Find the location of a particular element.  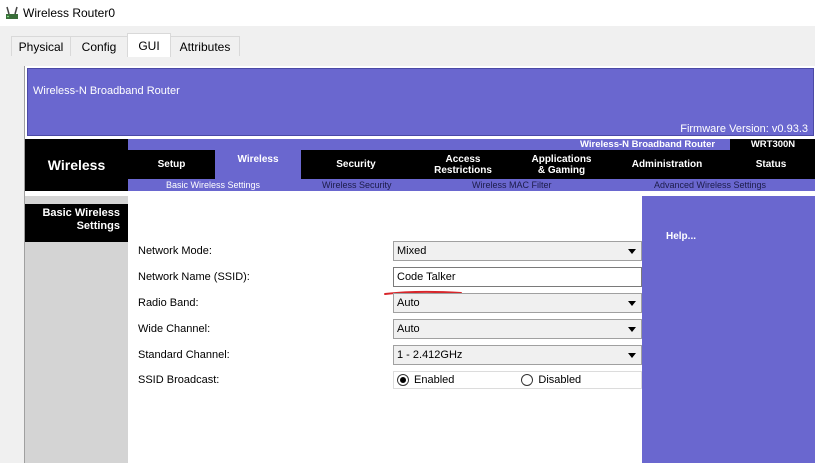

ssid-broadcast-disabled-radio is located at coordinates (527, 380).